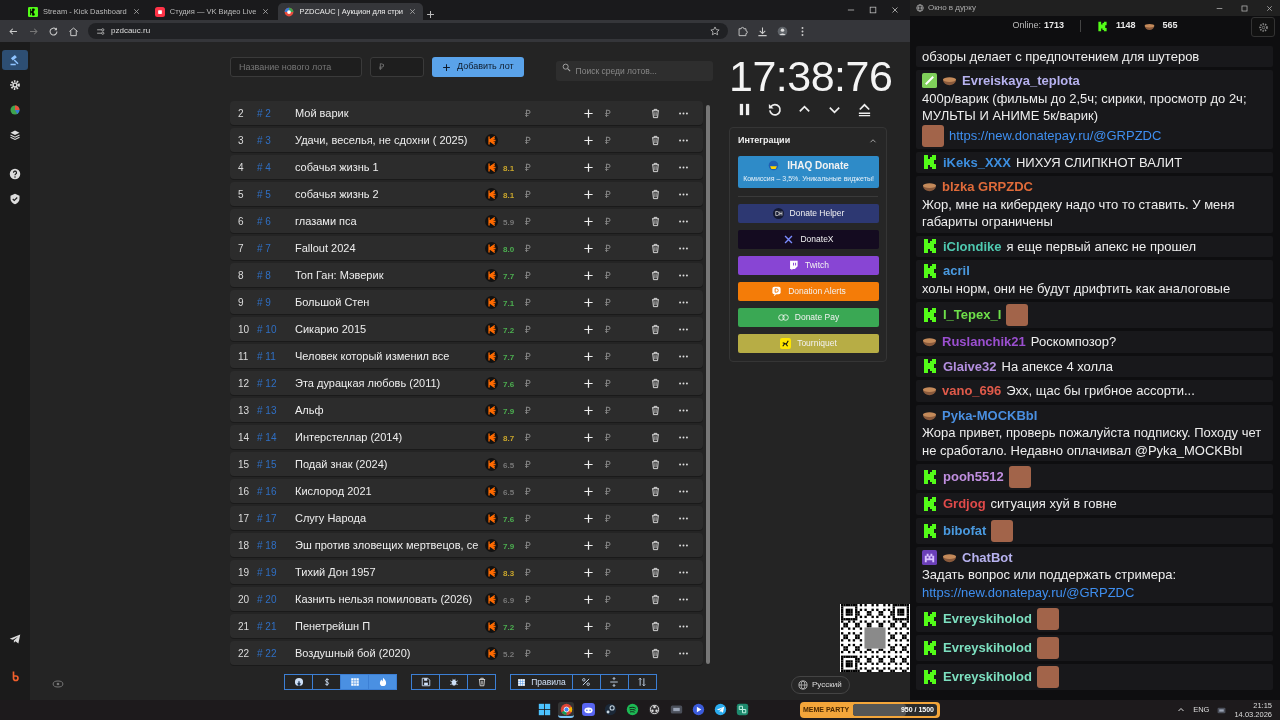  What do you see at coordinates (1055, 135) in the screenshot?
I see `message-link: https://new.donatepay.ru/@GRPZDC` at bounding box center [1055, 135].